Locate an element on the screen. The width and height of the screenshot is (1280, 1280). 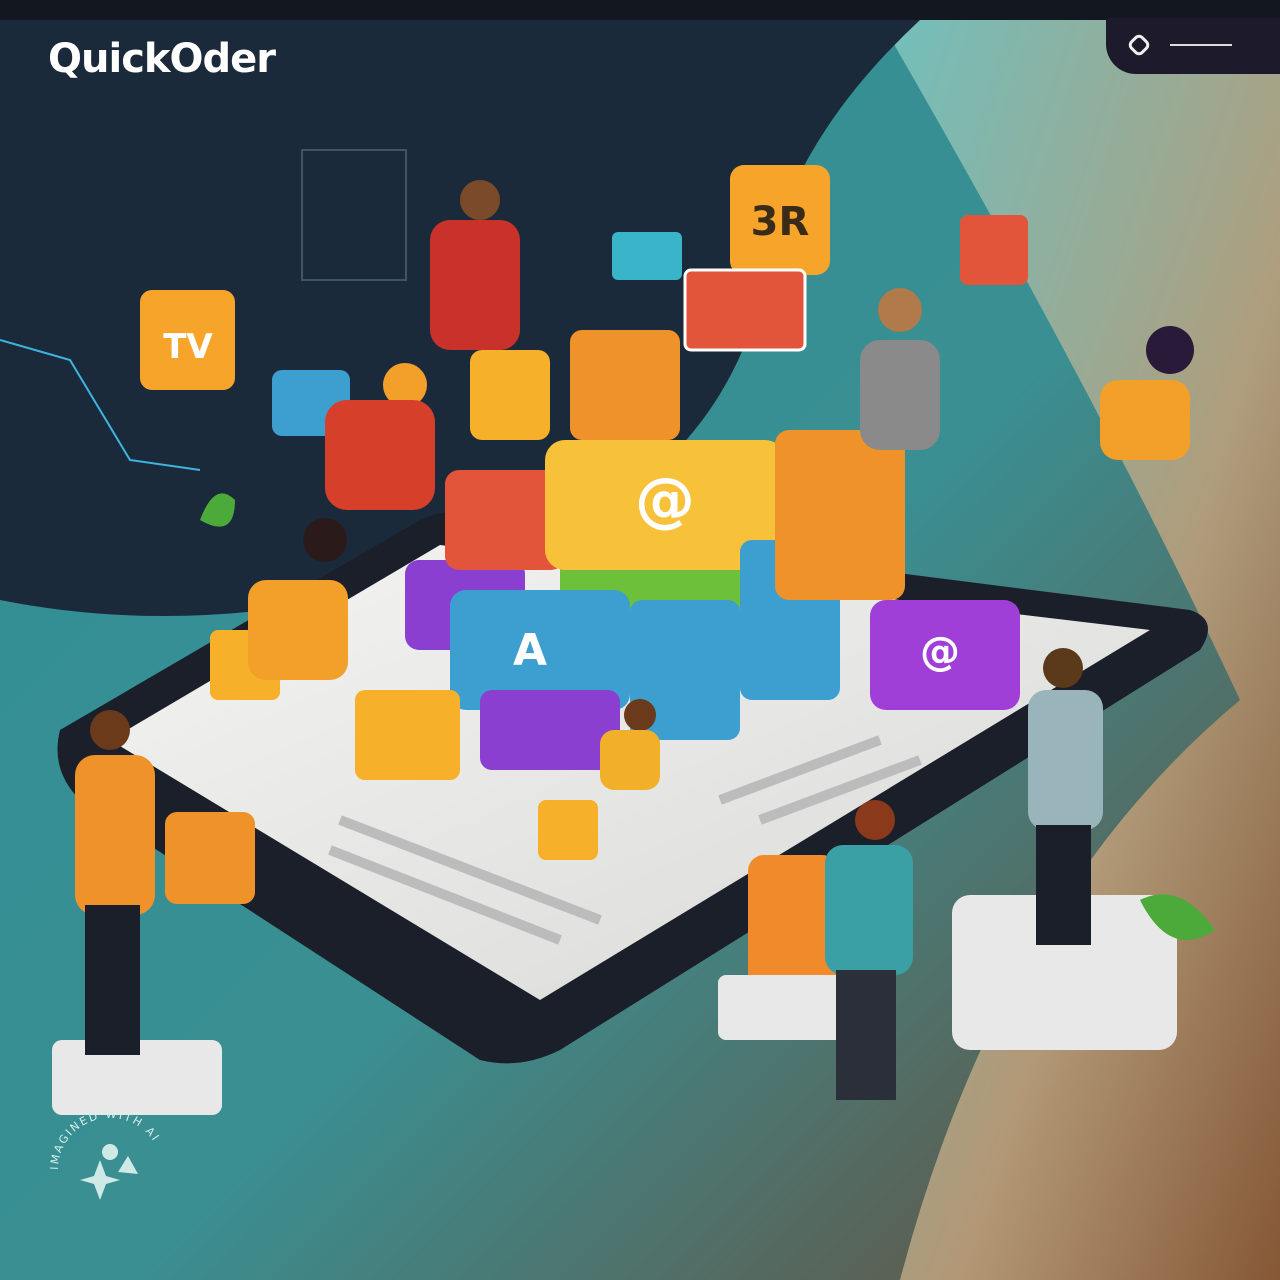
top-bar is located at coordinates (640, 10).